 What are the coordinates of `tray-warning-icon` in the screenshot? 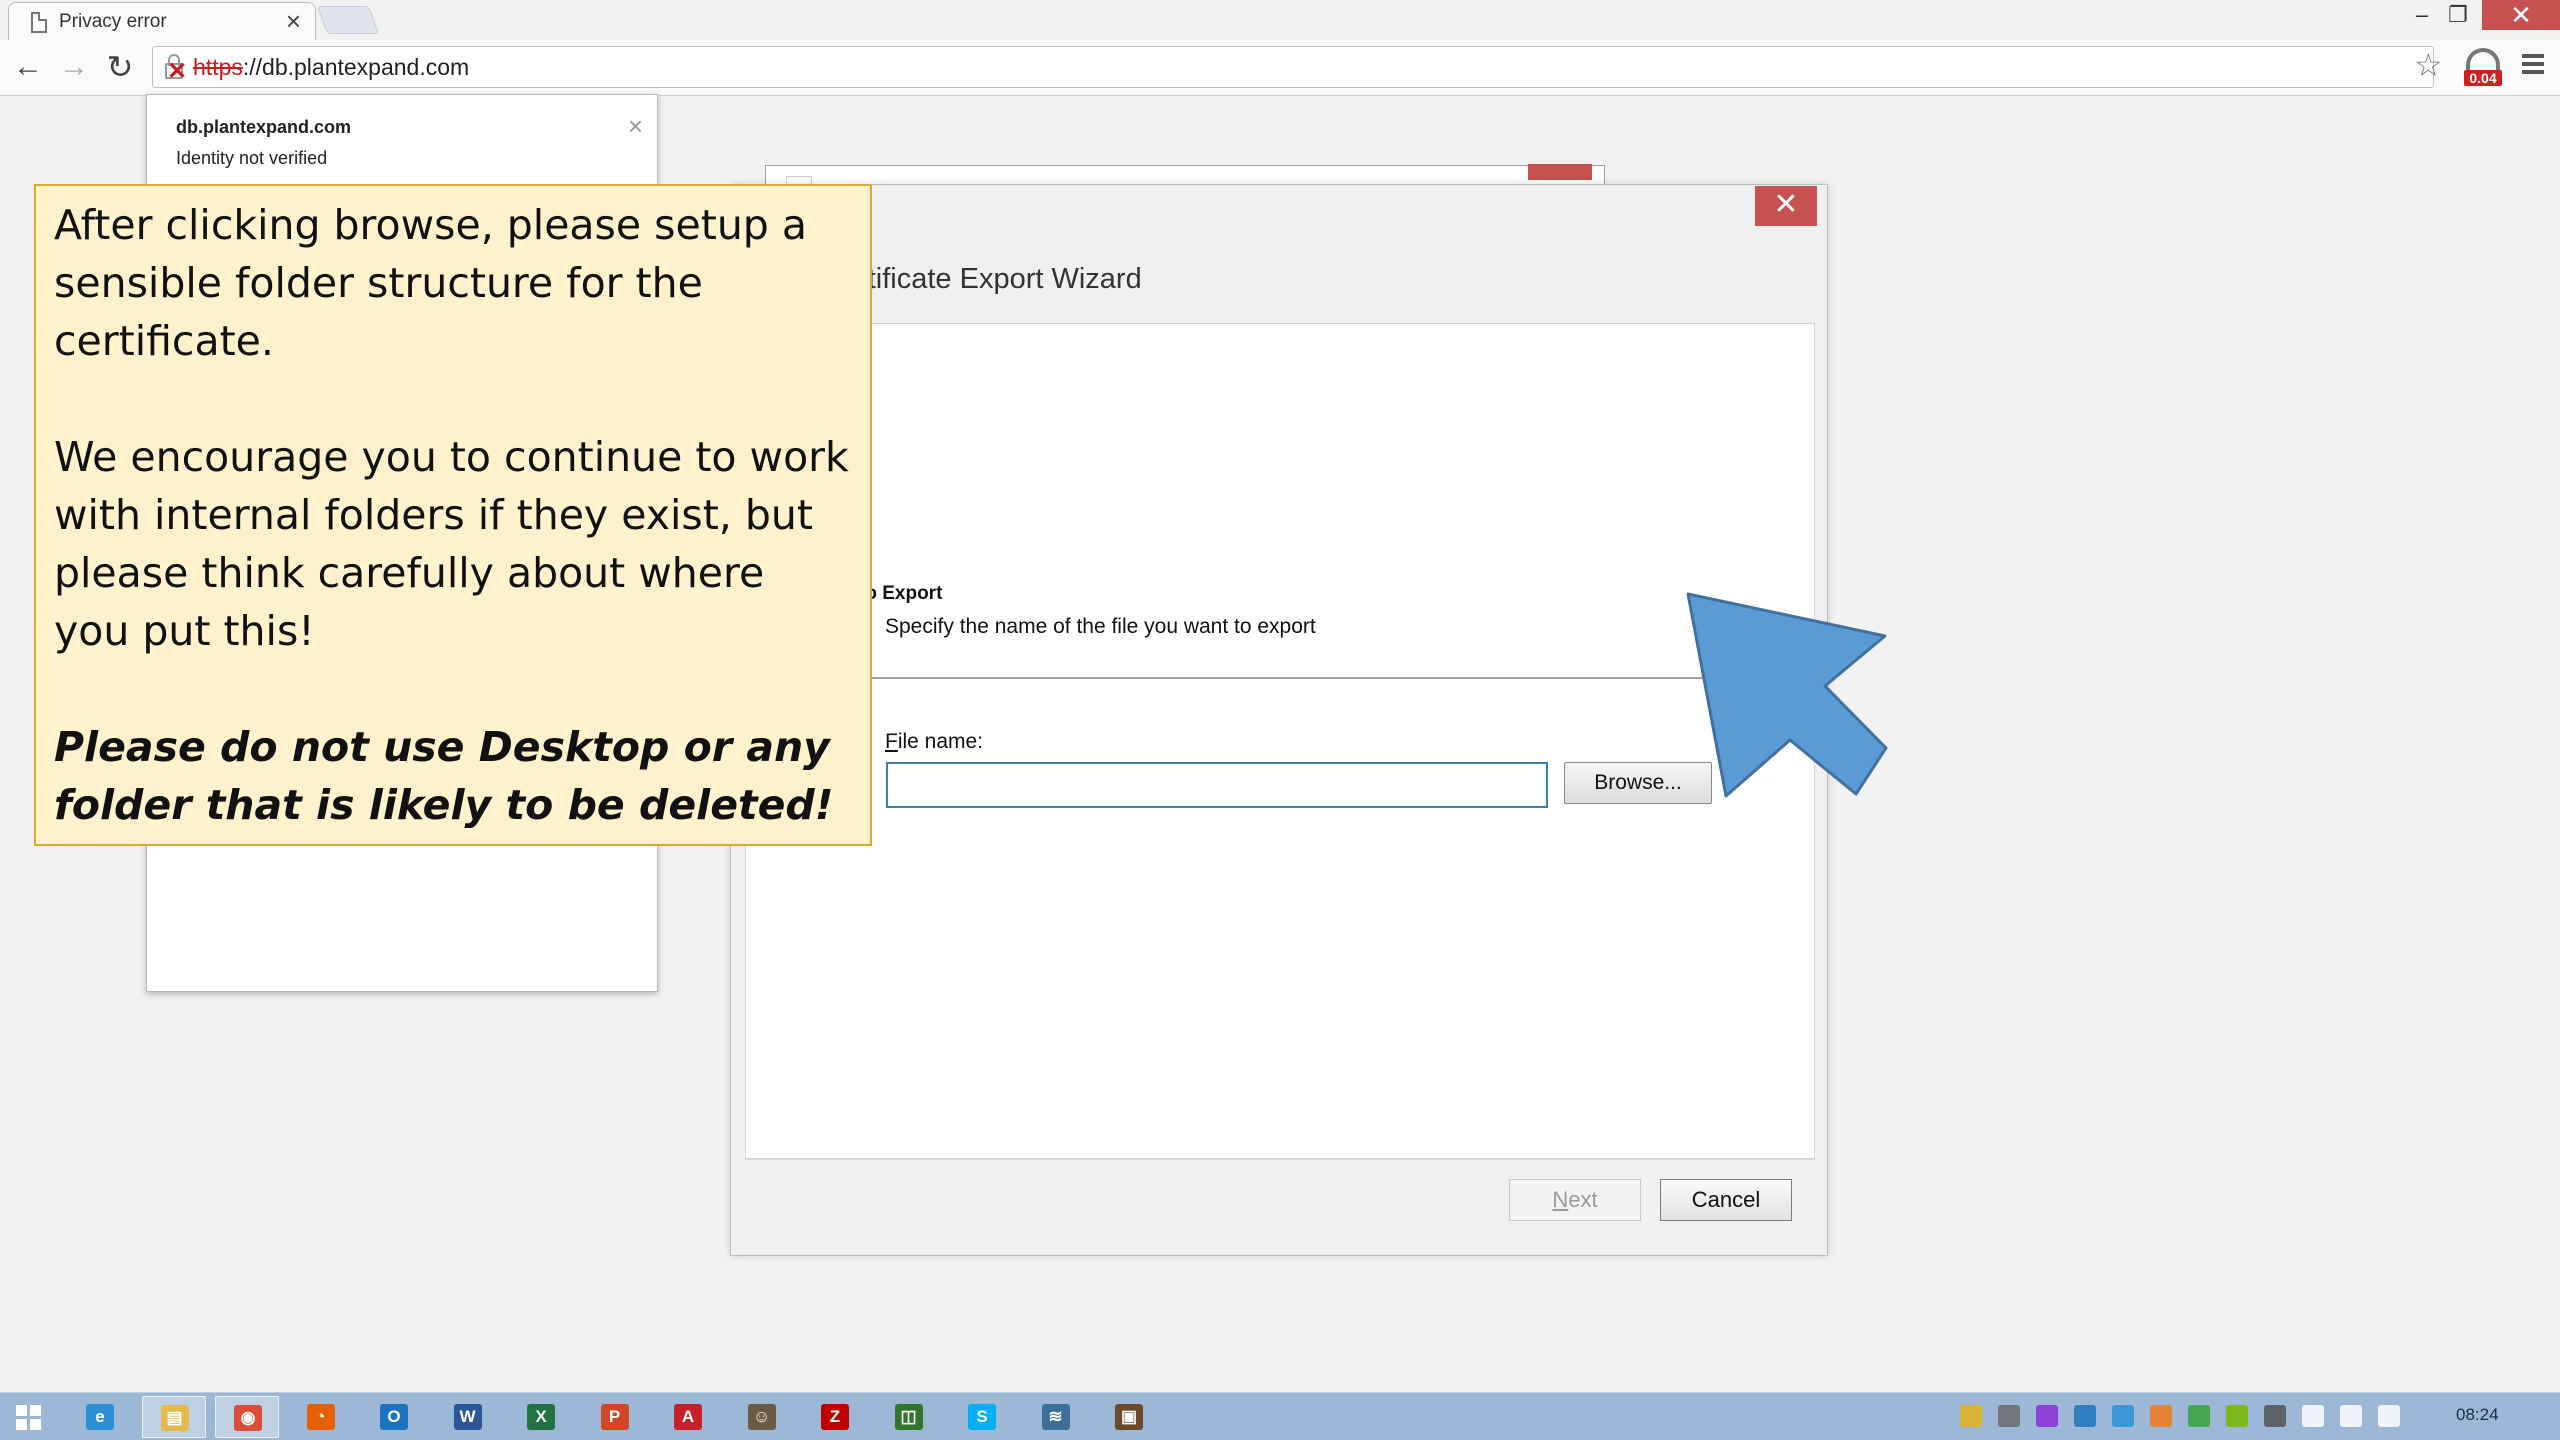 It's located at (2161, 1416).